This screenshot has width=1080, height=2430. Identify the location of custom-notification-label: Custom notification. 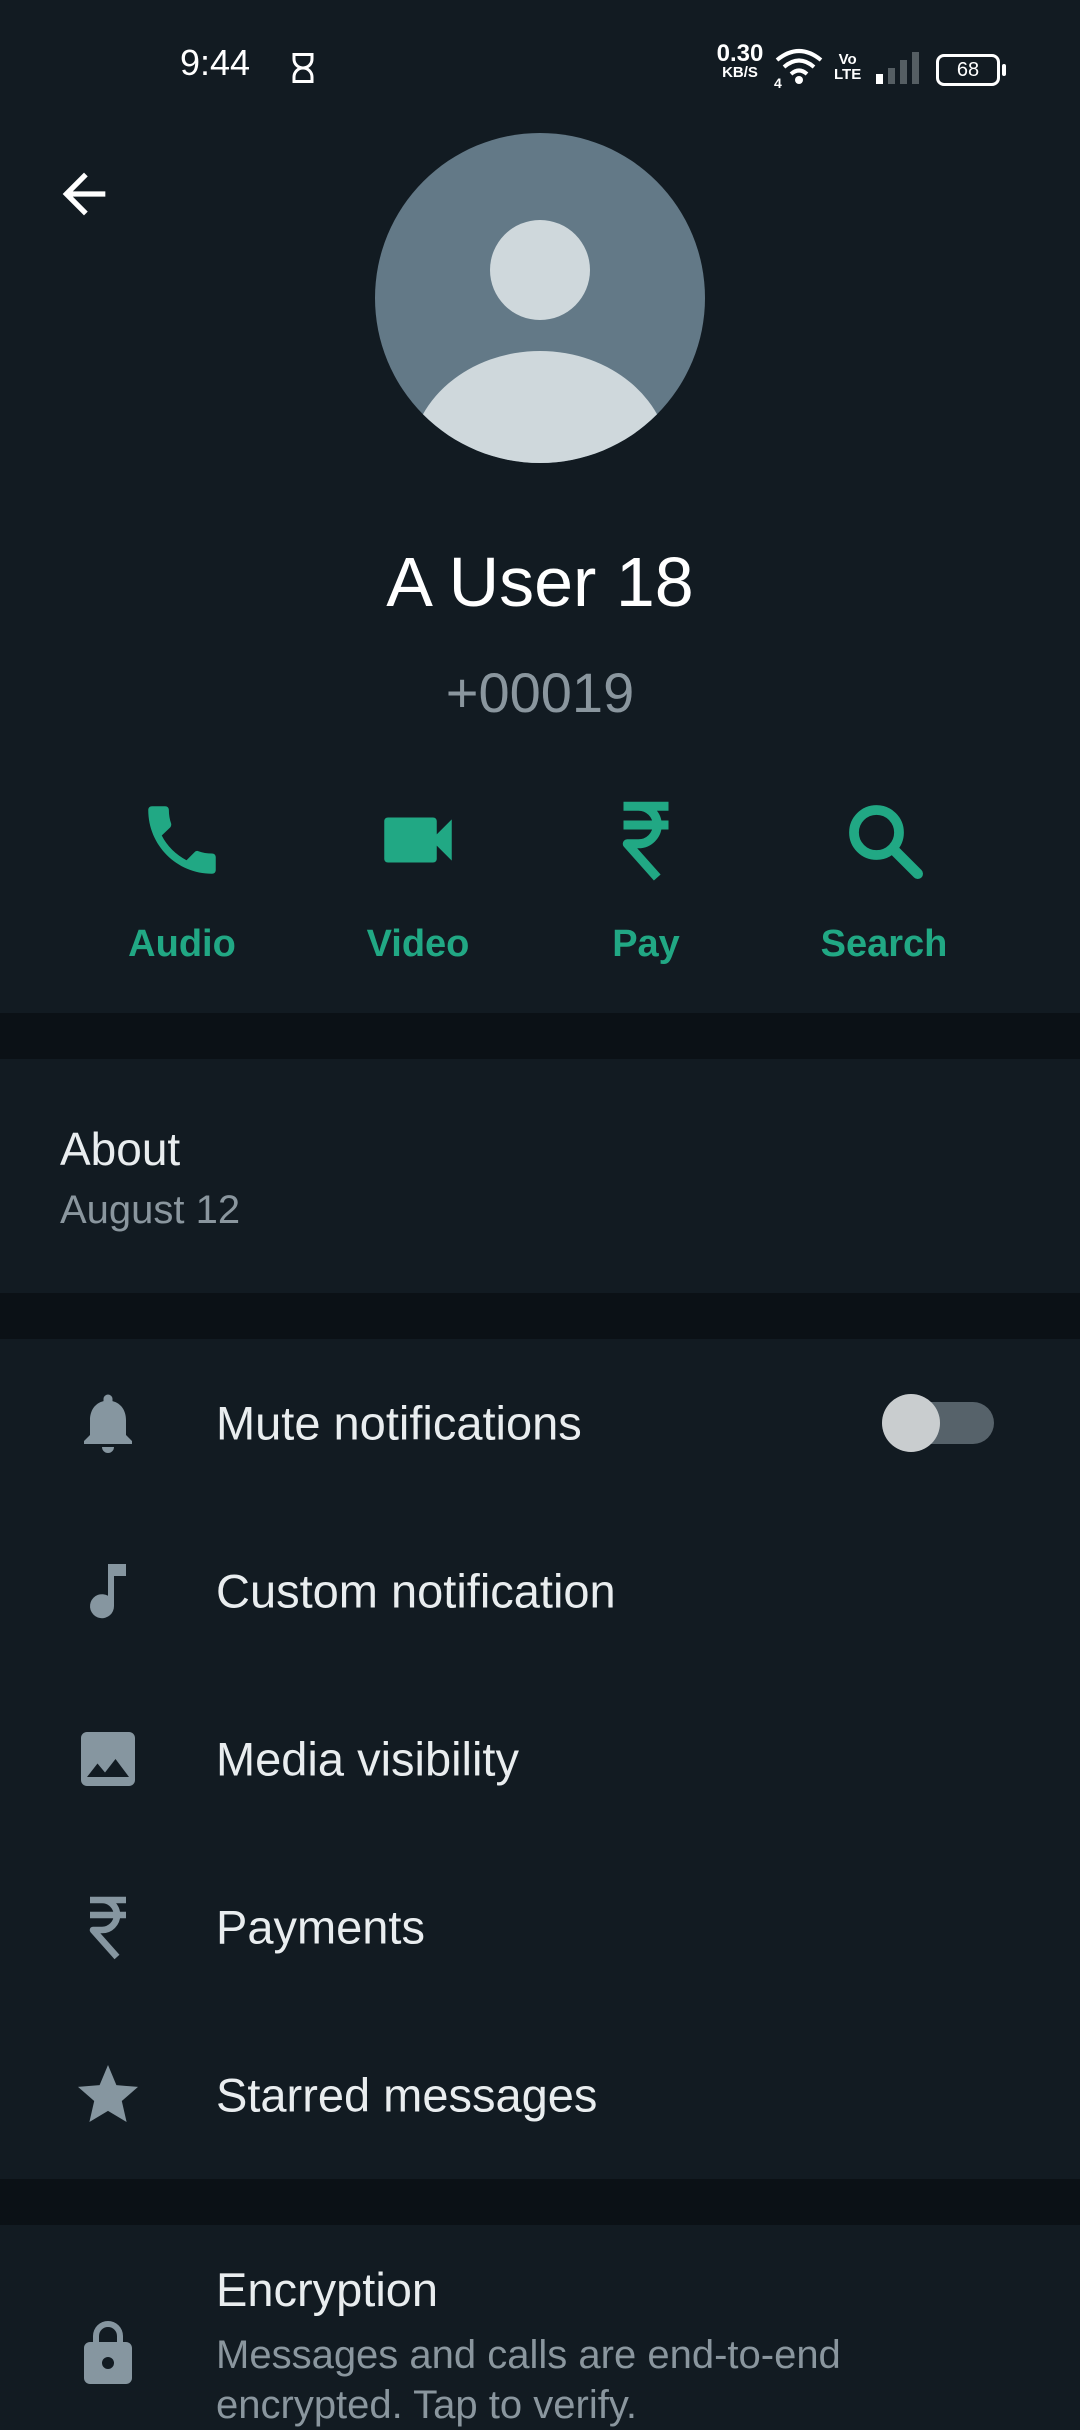
(416, 1591).